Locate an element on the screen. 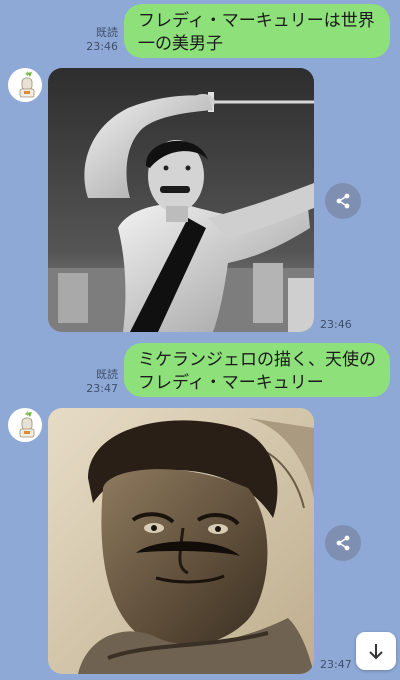  message-text-line: ミケランジェロの描く、天使の is located at coordinates (257, 360).